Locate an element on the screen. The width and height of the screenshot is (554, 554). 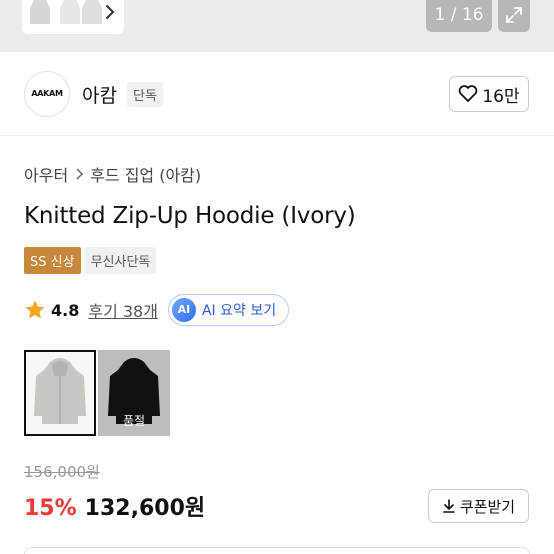
expand-button is located at coordinates (514, 16).